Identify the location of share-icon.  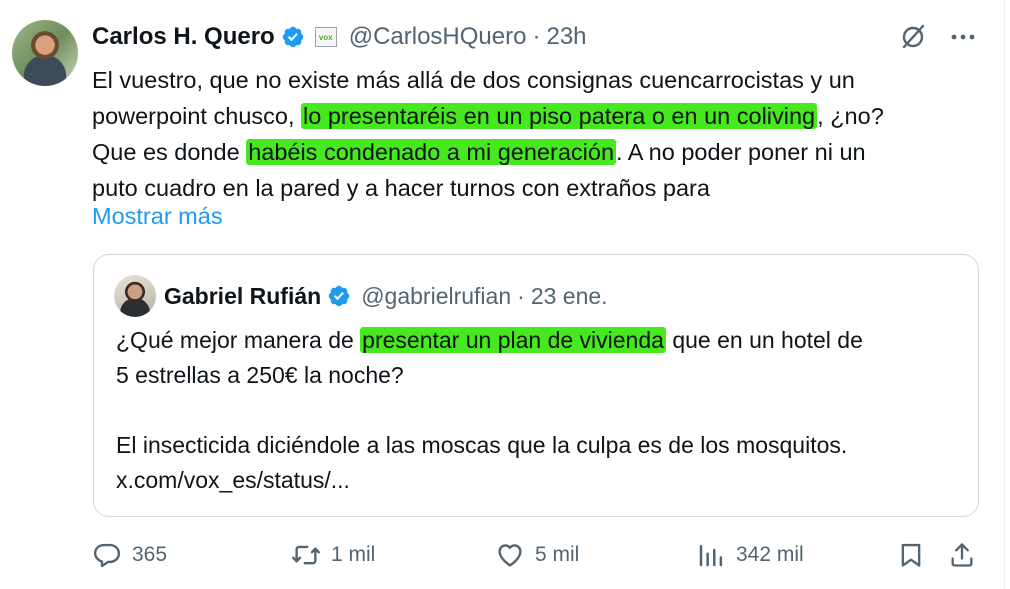
(962, 555).